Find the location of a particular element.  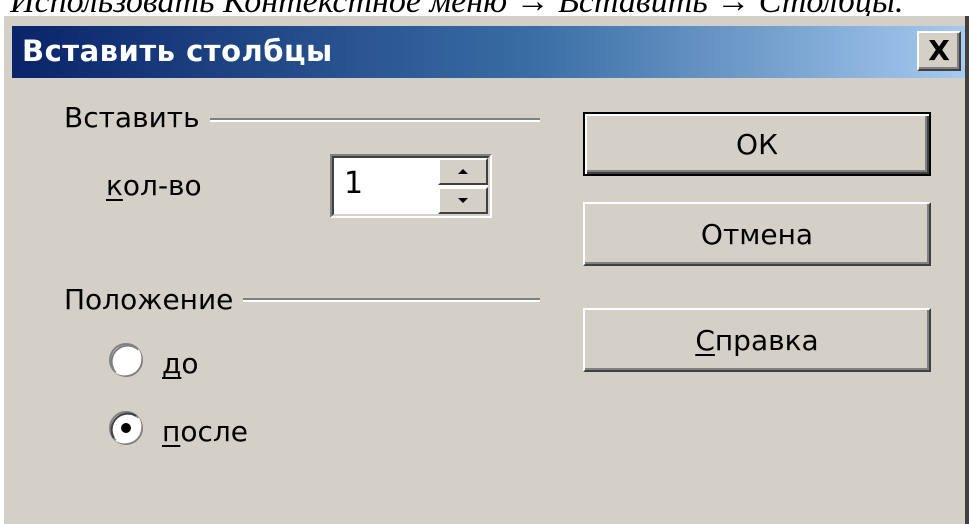

spin-down-button is located at coordinates (463, 200).